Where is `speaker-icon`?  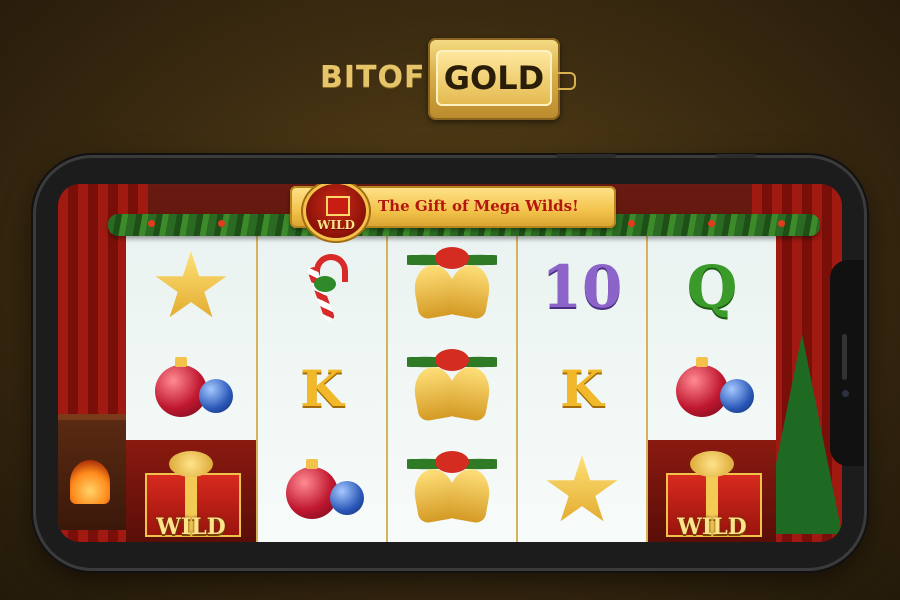 speaker-icon is located at coordinates (844, 357).